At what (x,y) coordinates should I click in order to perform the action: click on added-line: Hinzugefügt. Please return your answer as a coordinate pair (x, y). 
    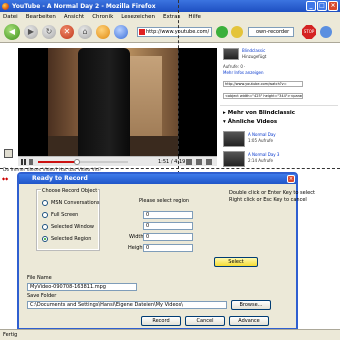
    Looking at the image, I should click on (254, 56).